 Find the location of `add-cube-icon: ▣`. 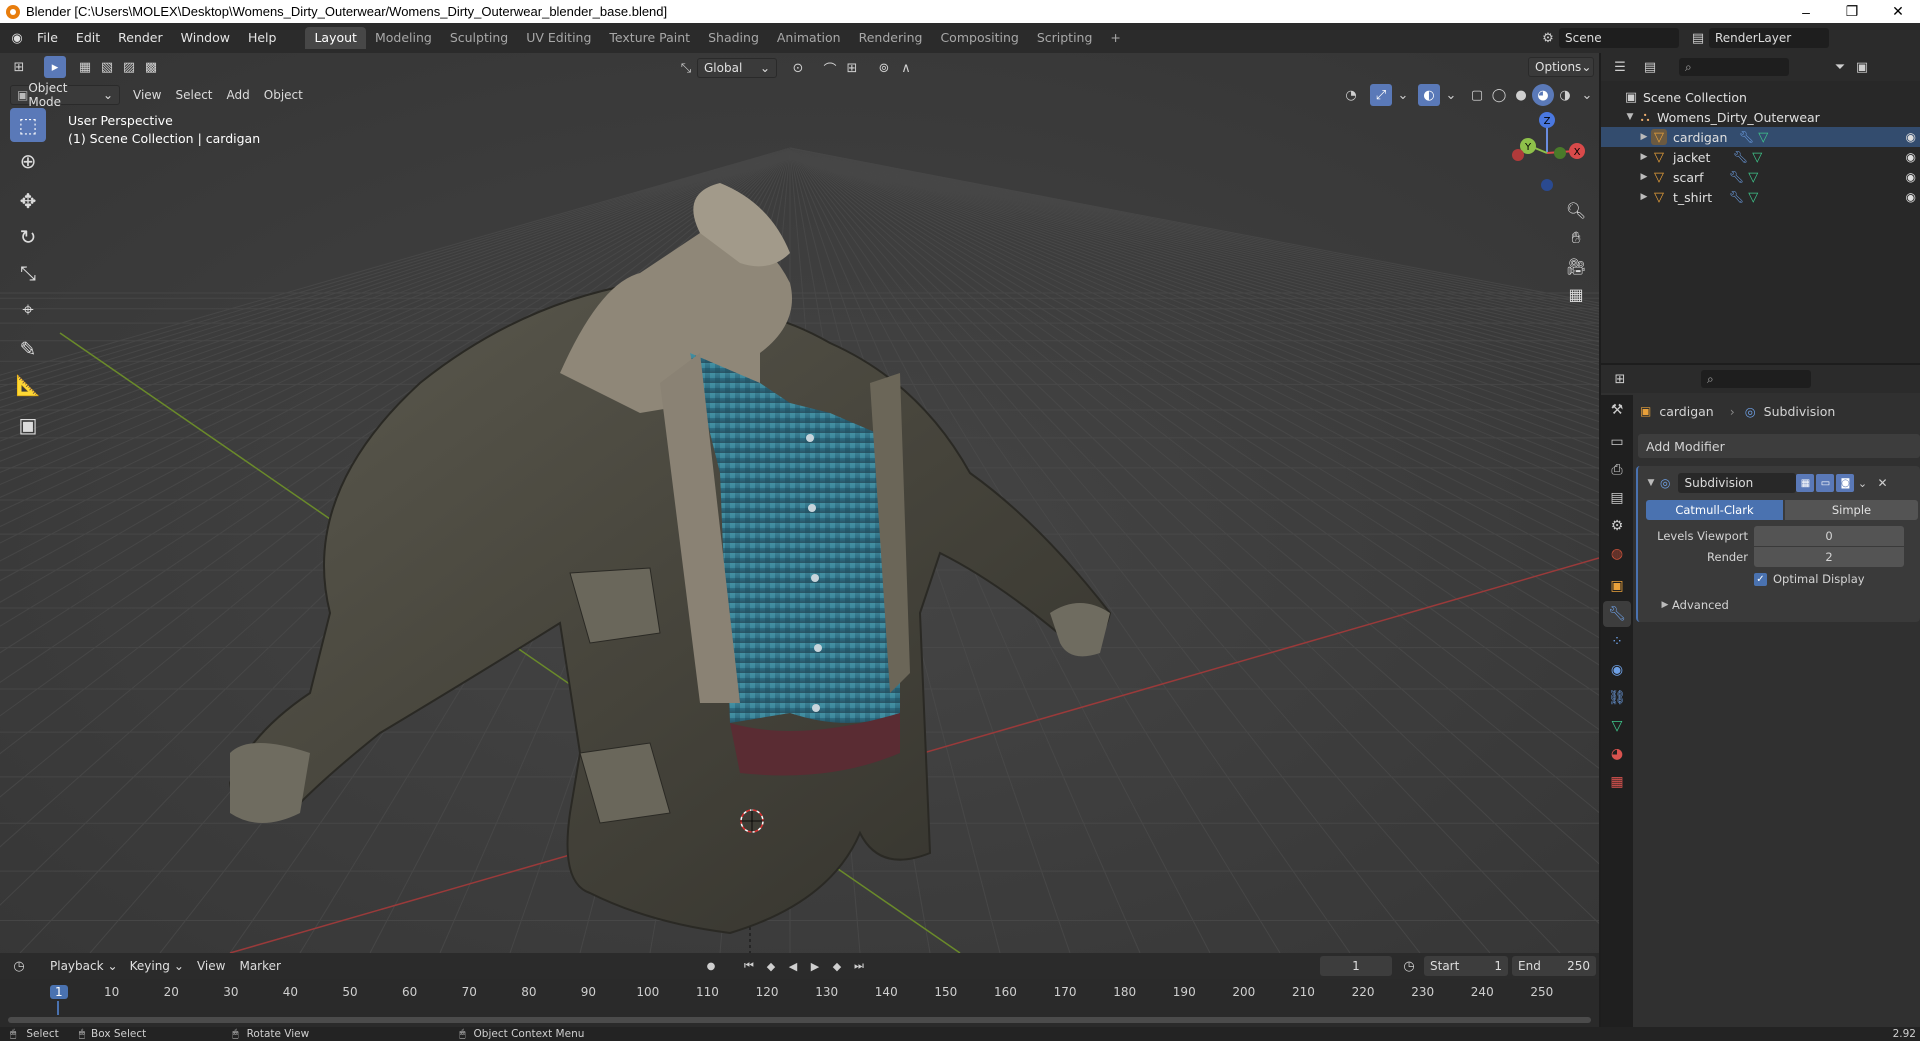

add-cube-icon: ▣ is located at coordinates (28, 425).